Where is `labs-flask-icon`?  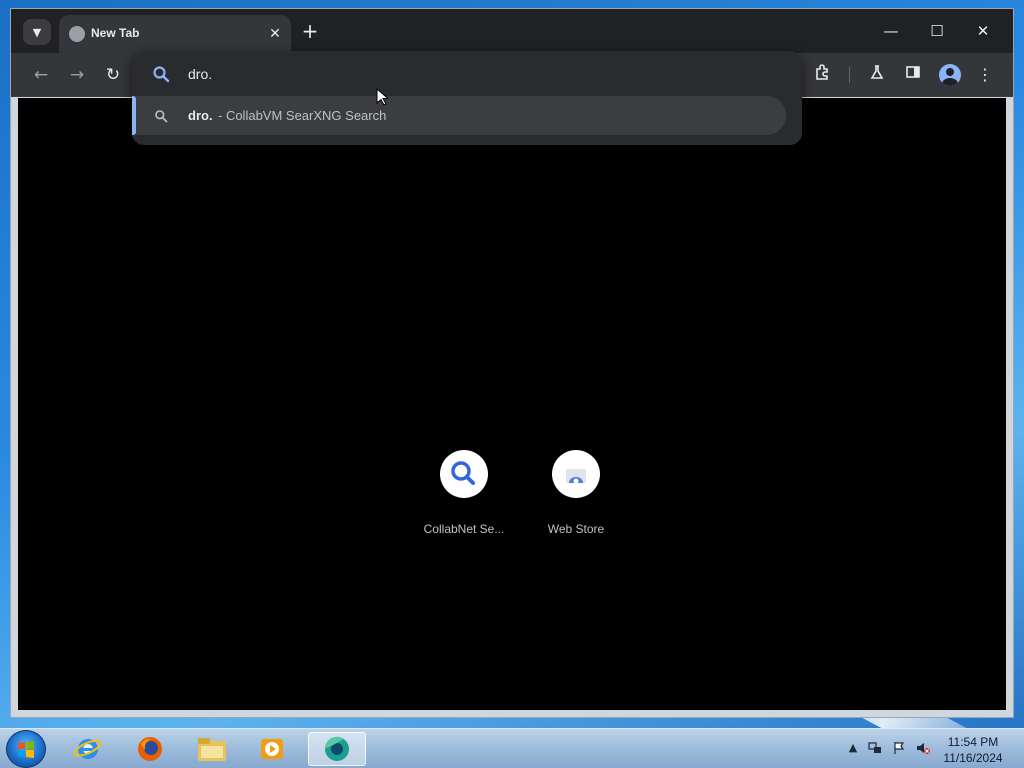
labs-flask-icon is located at coordinates (877, 75).